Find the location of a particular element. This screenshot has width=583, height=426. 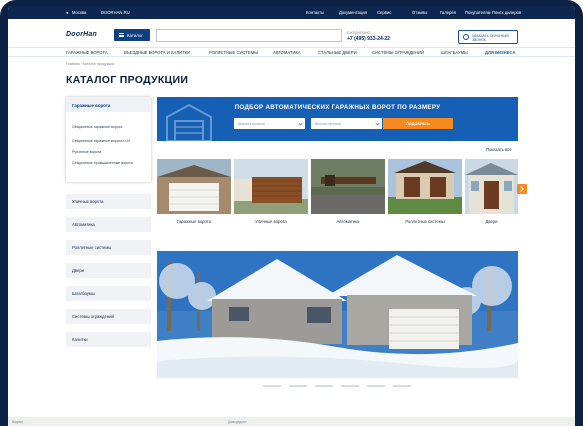

nav-for-business: ДЛЯ БИЗНЕСА is located at coordinates (500, 52).